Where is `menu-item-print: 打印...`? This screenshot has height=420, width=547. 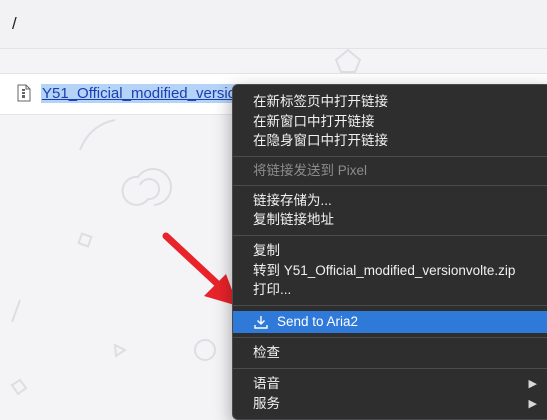
menu-item-print: 打印... is located at coordinates (390, 290).